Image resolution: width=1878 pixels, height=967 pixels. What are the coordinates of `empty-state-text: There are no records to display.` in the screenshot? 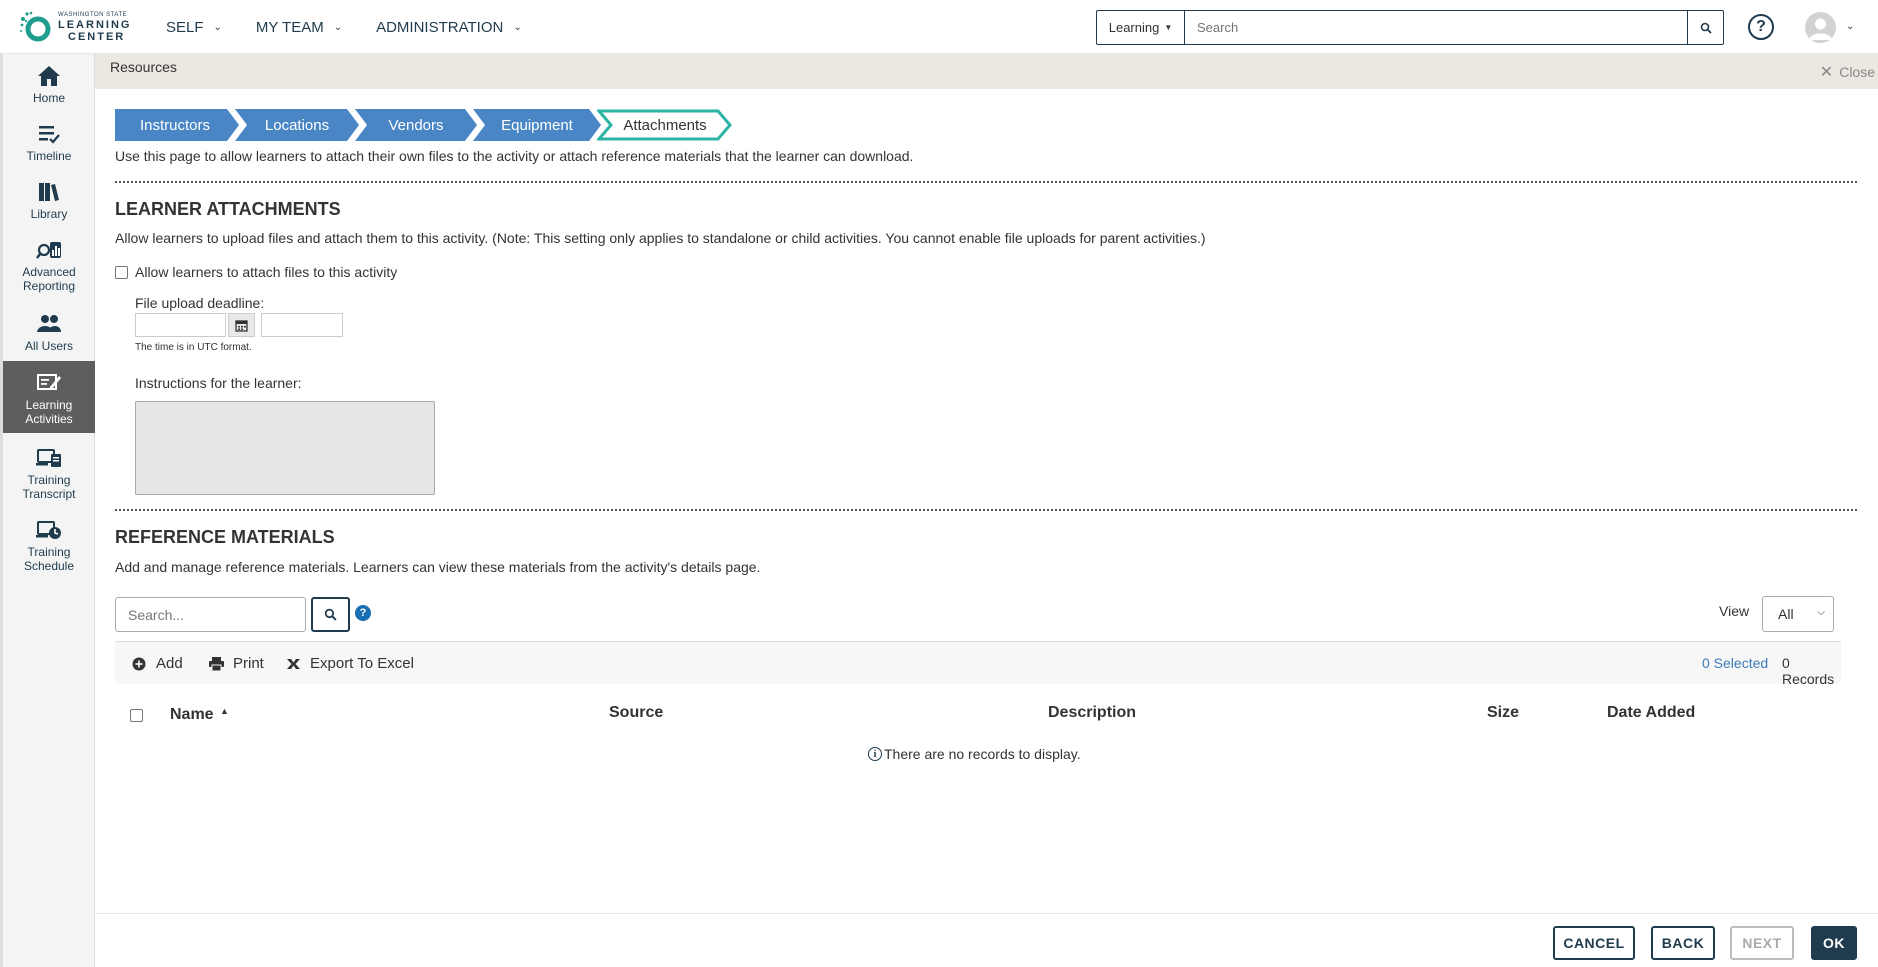 It's located at (982, 754).